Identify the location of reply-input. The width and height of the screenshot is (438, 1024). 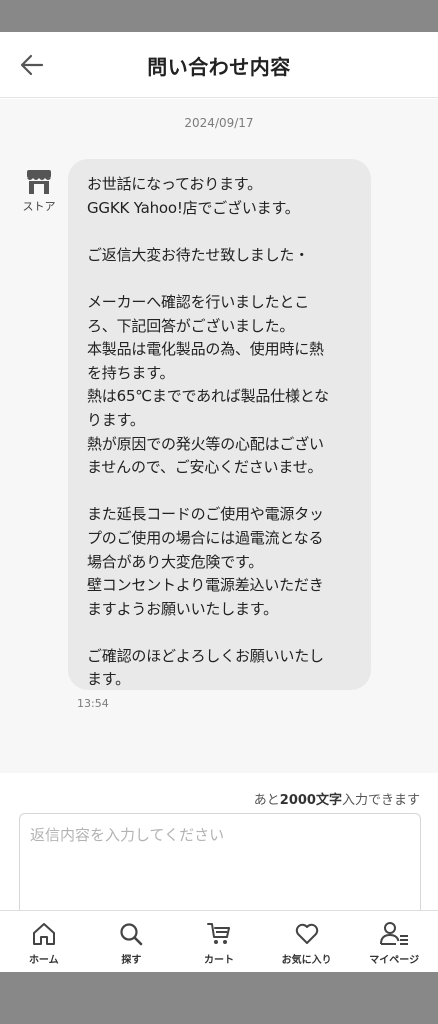
(220, 863).